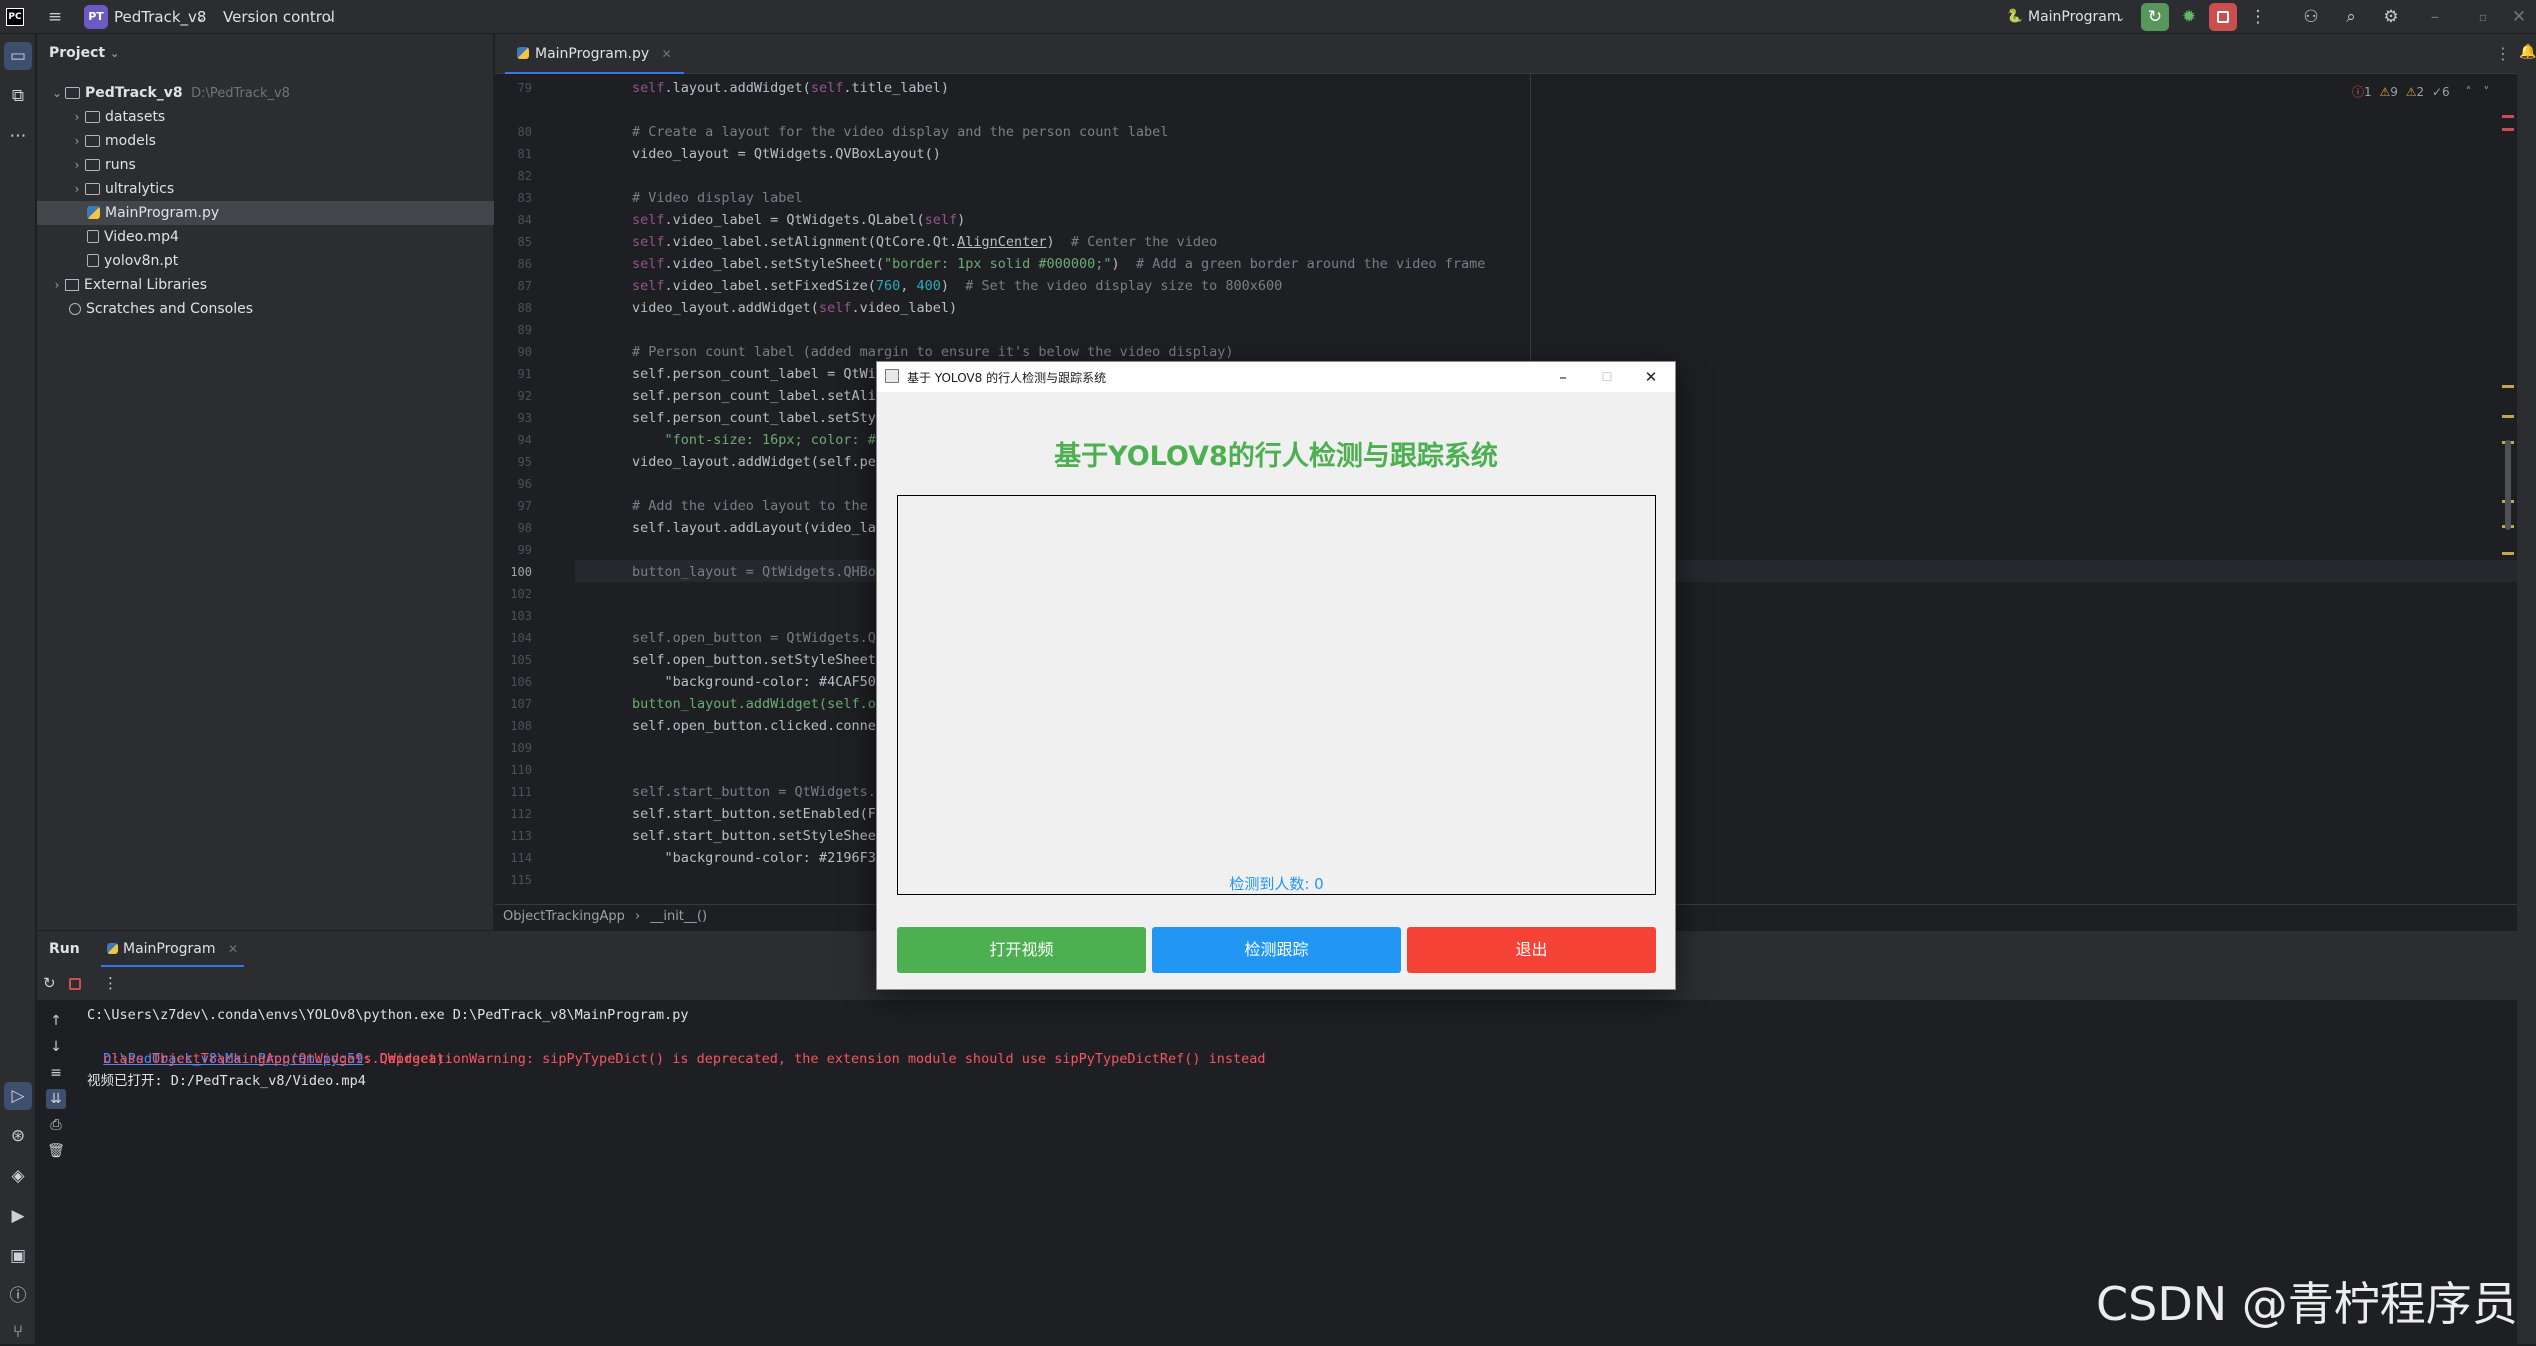 The image size is (2536, 1346). What do you see at coordinates (2391, 17) in the screenshot?
I see `settings-icon: ⚙` at bounding box center [2391, 17].